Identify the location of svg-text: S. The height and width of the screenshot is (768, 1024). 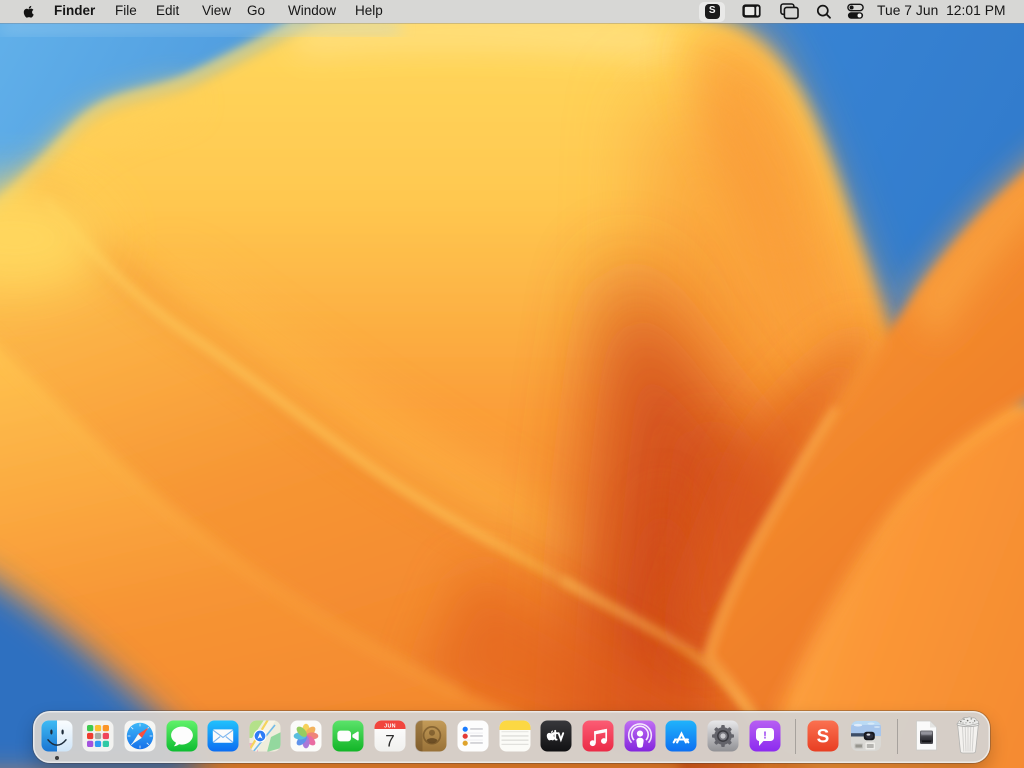
(823, 737).